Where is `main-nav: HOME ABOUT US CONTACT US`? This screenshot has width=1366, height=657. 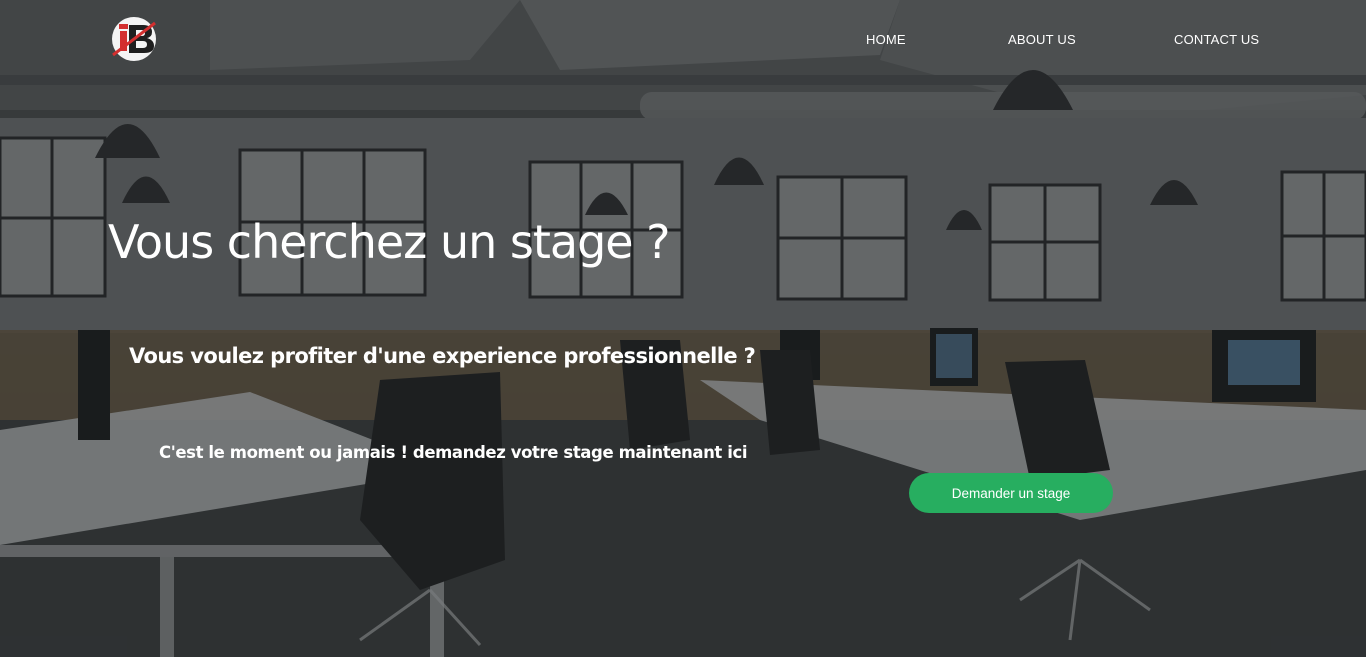
main-nav: HOME ABOUT US CONTACT US is located at coordinates (683, 42).